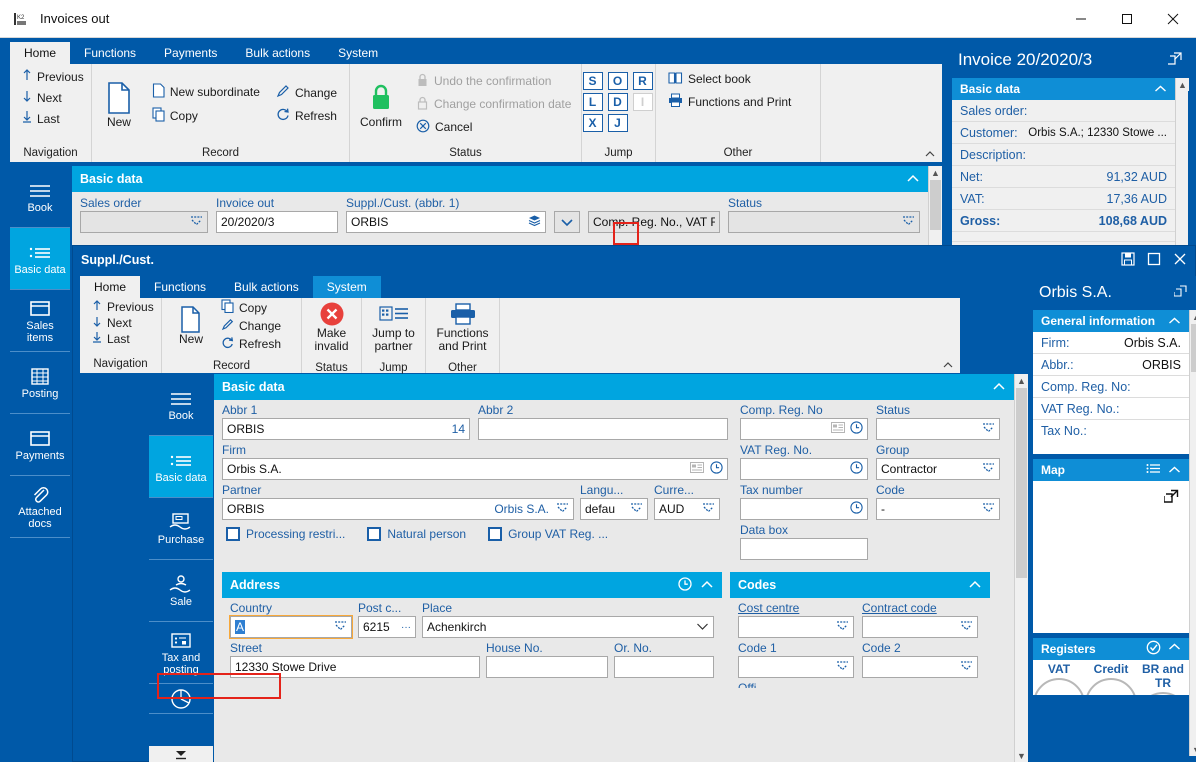  Describe the element at coordinates (331, 326) in the screenshot. I see `make-invalid-button: Make invalid` at that location.